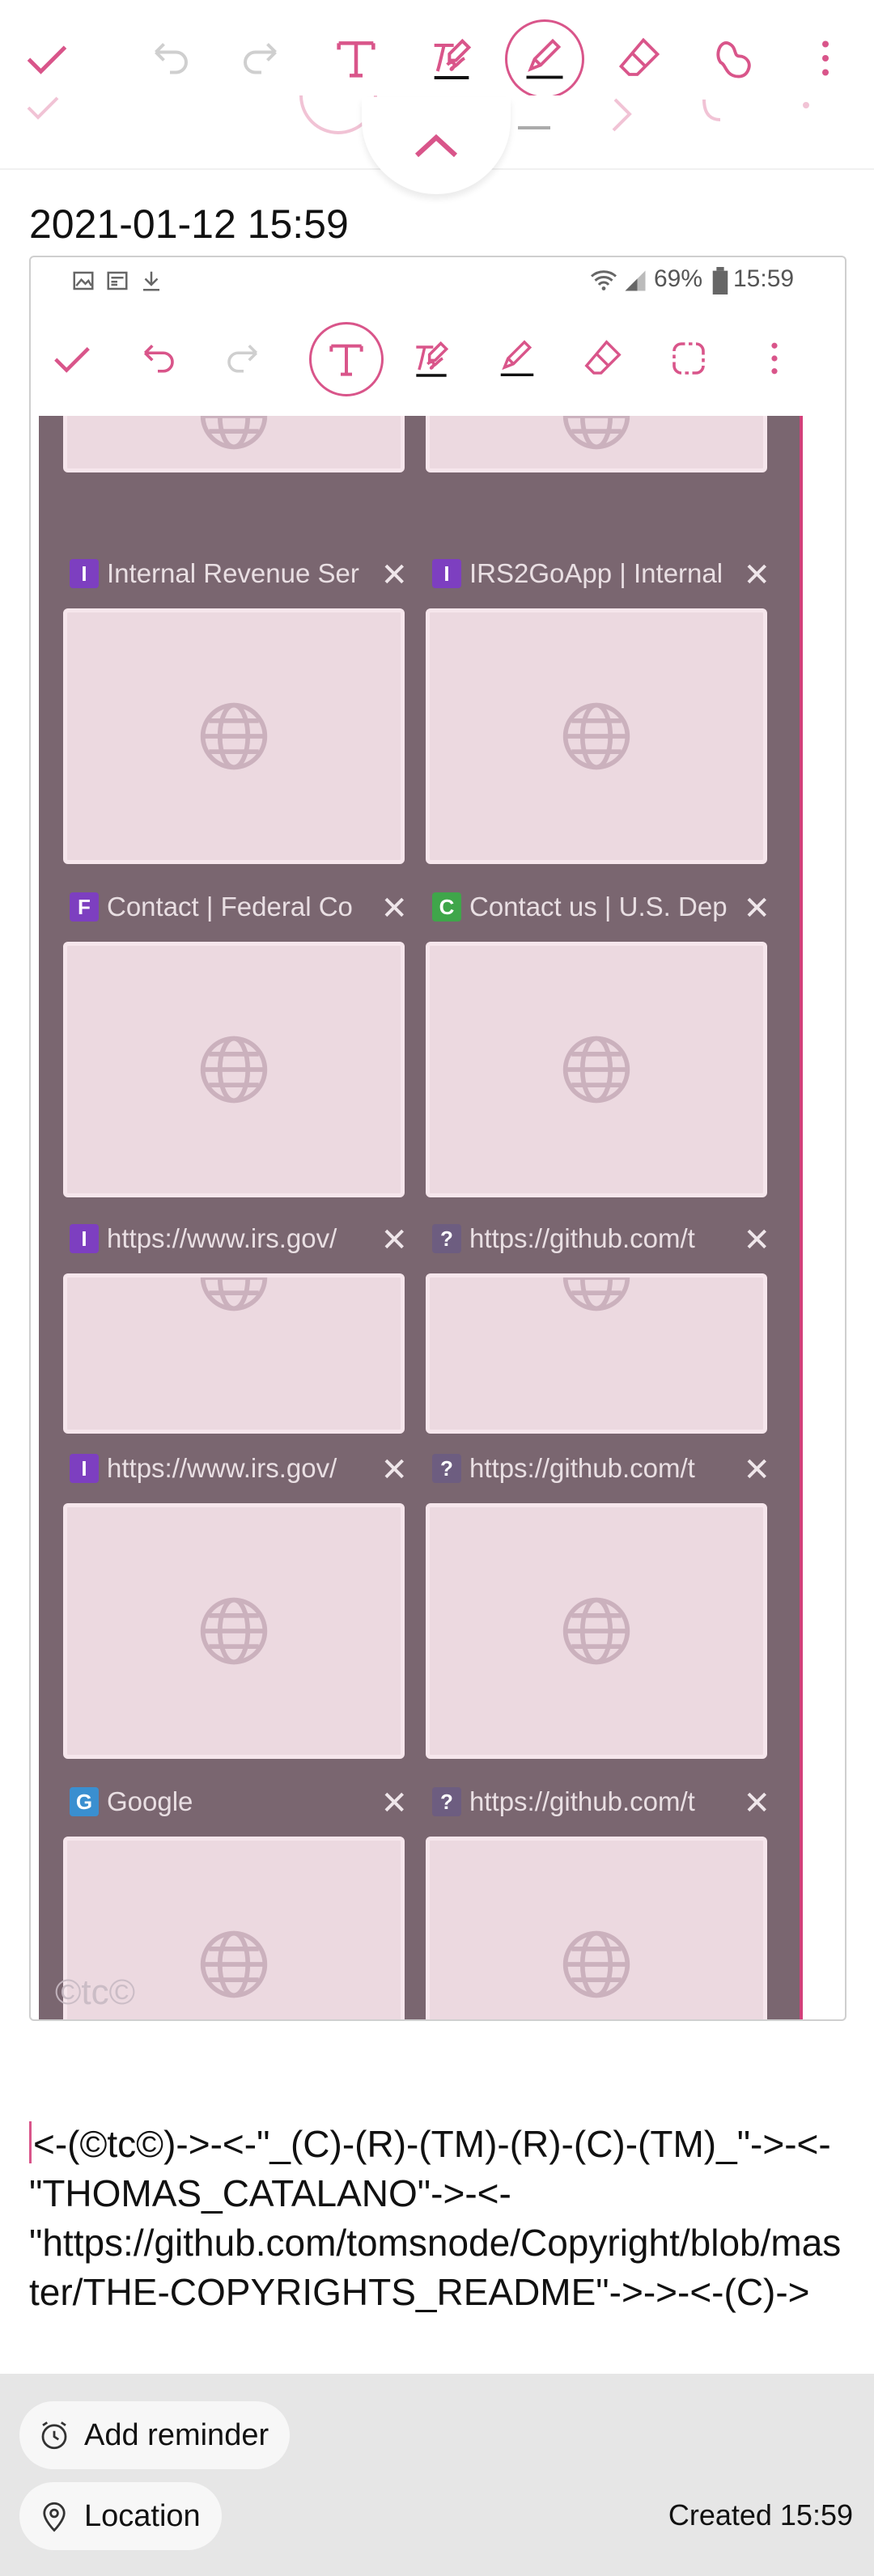  I want to click on tab-title: Google, so click(150, 1801).